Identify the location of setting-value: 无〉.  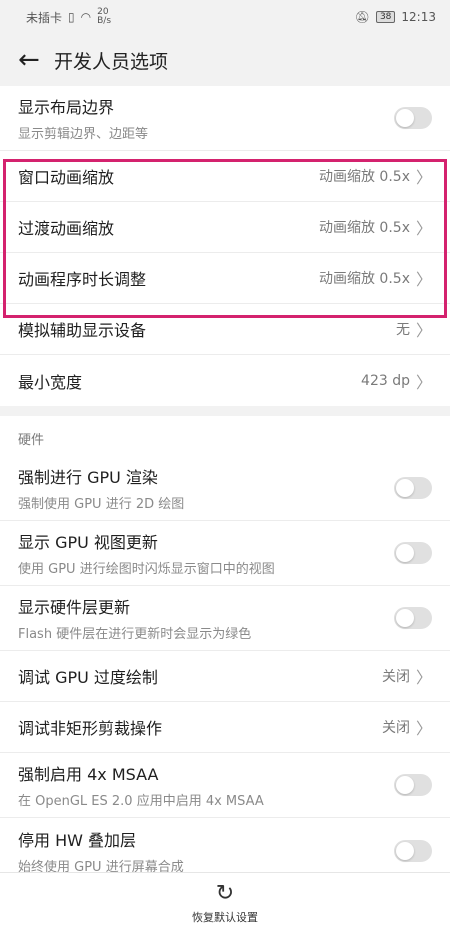
(414, 329).